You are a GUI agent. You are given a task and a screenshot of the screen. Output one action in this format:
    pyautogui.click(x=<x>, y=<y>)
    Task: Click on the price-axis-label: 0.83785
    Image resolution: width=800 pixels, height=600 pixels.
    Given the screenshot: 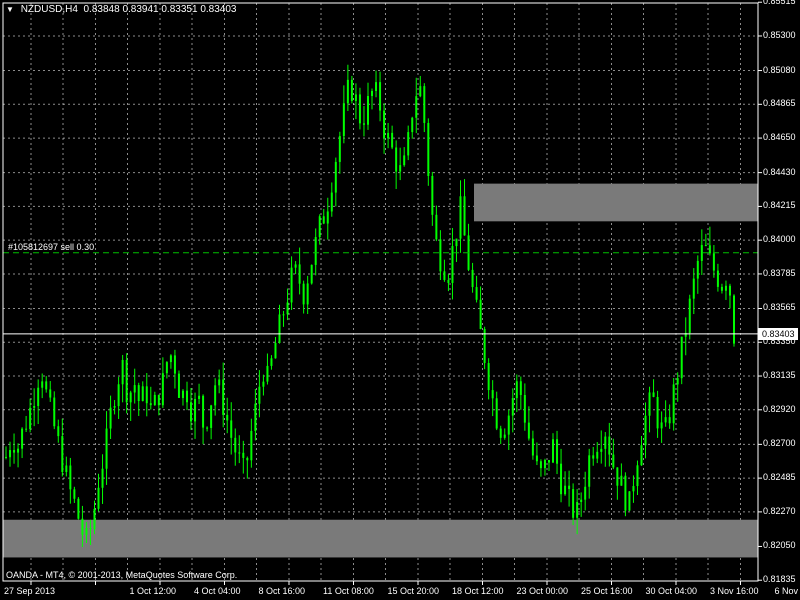 What is the action you would take?
    pyautogui.click(x=779, y=272)
    